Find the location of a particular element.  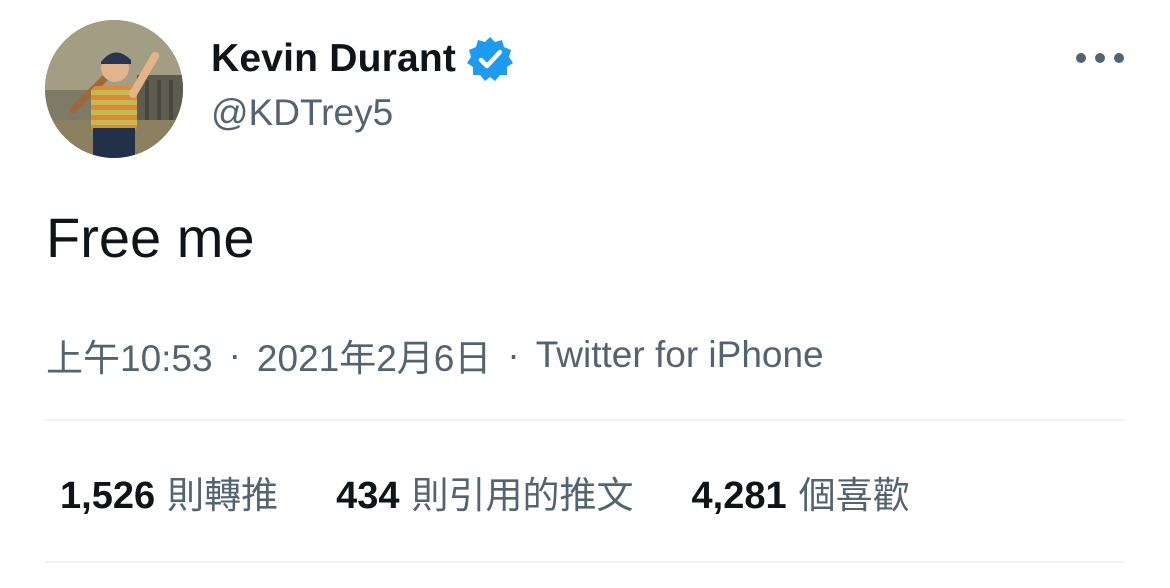

tweet-stats: 1,526 則轉推 434 則引用的推文 4,281 個喜歡 is located at coordinates (514, 492).